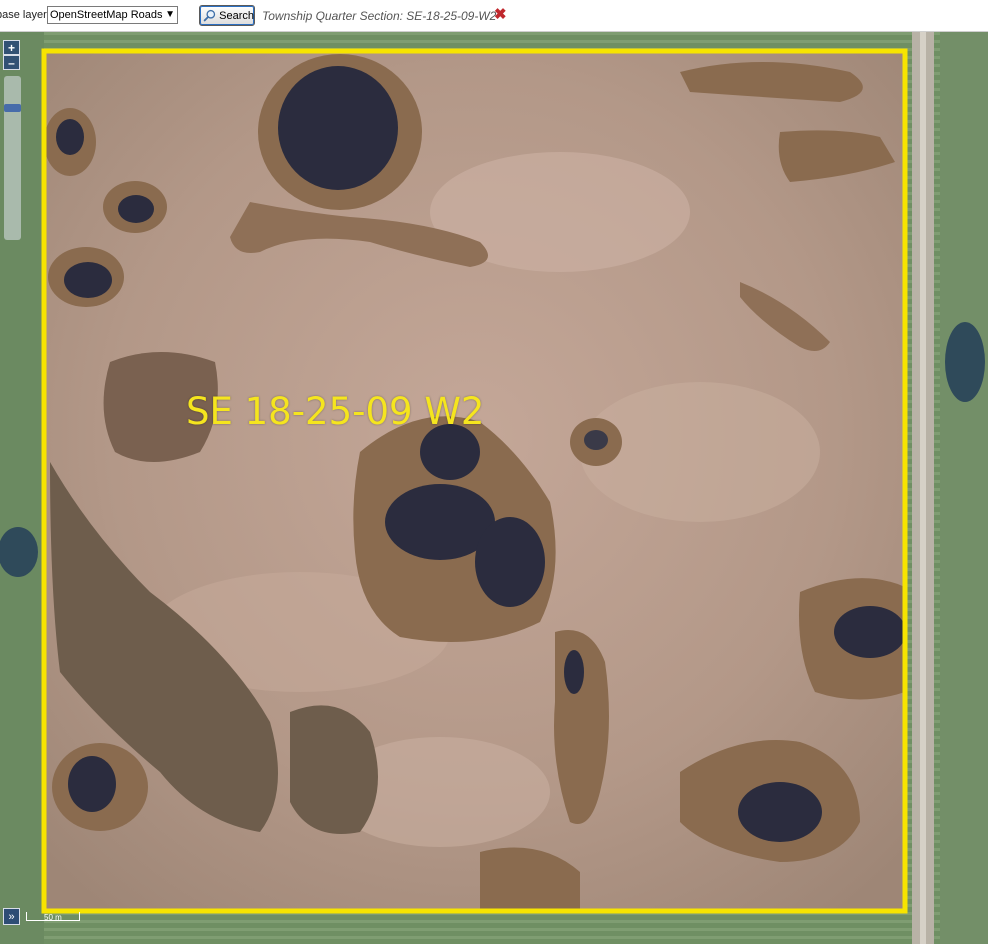 This screenshot has width=988, height=944. What do you see at coordinates (11, 916) in the screenshot?
I see `expand-icon: »` at bounding box center [11, 916].